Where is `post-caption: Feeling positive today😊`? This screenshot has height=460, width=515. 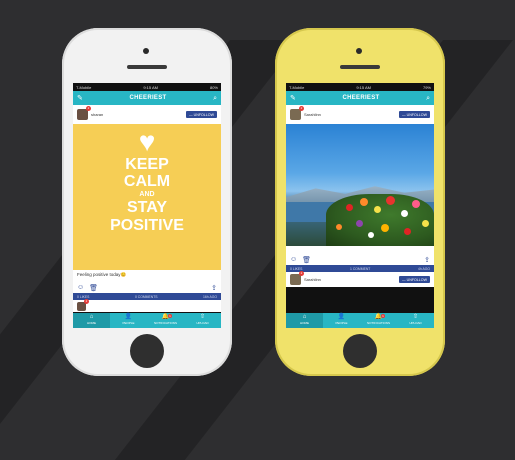
post-caption: Feeling positive today😊 is located at coordinates (147, 276).